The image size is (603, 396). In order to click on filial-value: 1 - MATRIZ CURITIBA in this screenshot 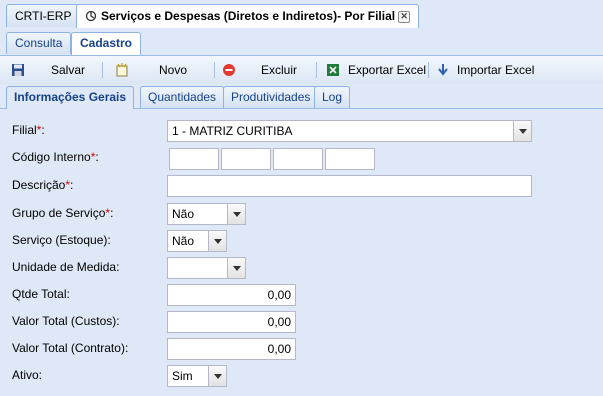, I will do `click(232, 131)`.